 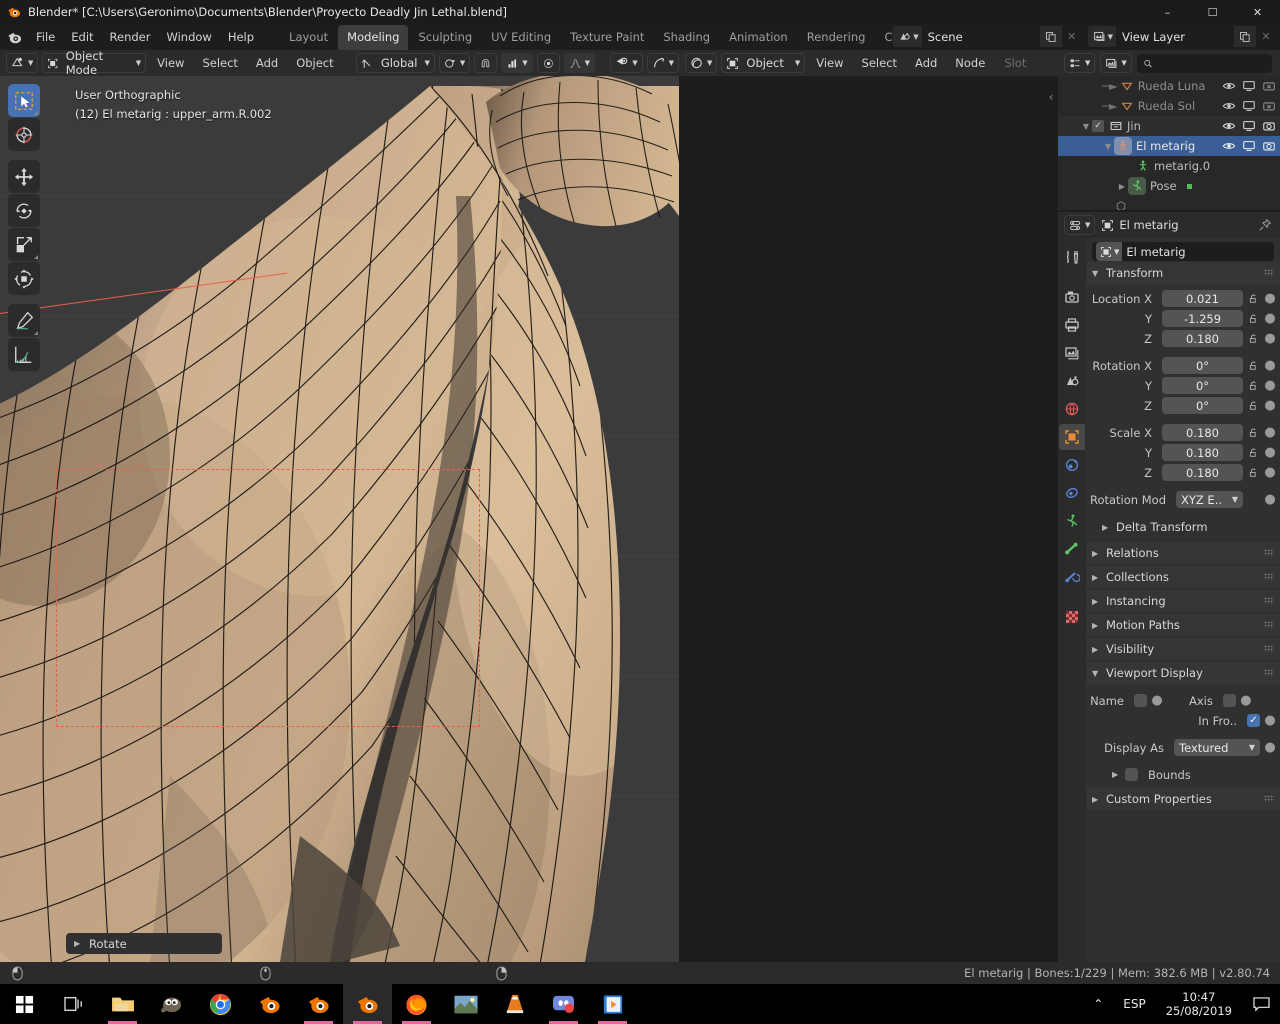 What do you see at coordinates (612, 1004) in the screenshot?
I see `media-player-button` at bounding box center [612, 1004].